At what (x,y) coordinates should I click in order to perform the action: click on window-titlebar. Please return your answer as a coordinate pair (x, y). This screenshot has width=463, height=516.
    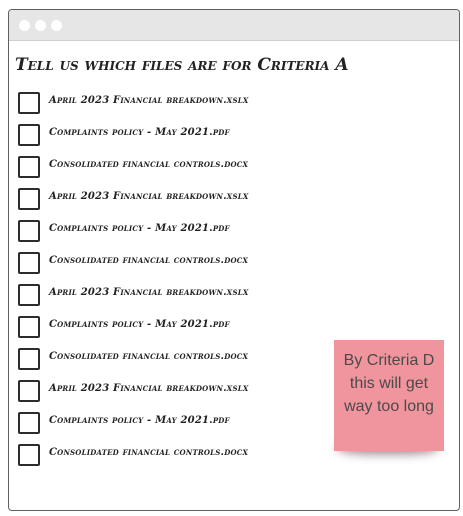
    Looking at the image, I should click on (234, 25).